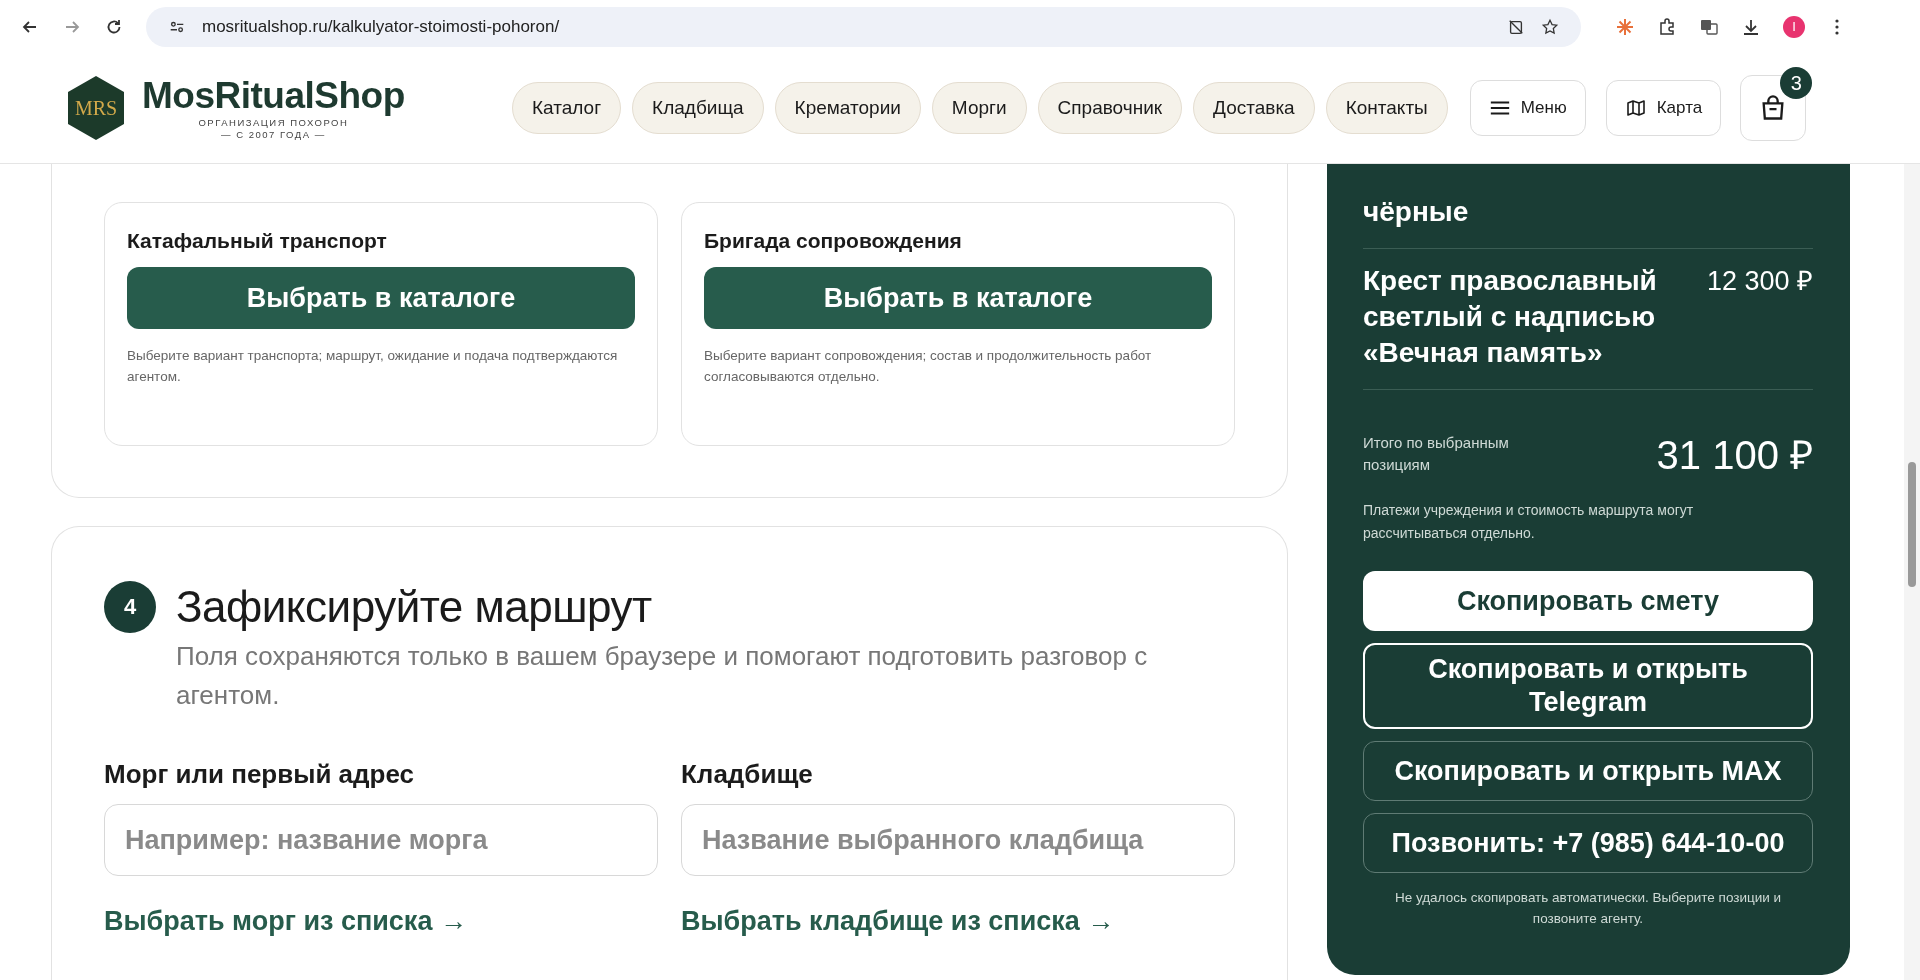 The image size is (1920, 980). Describe the element at coordinates (273, 135) in the screenshot. I see `brand-since: — С 2007 ГОДА —` at that location.